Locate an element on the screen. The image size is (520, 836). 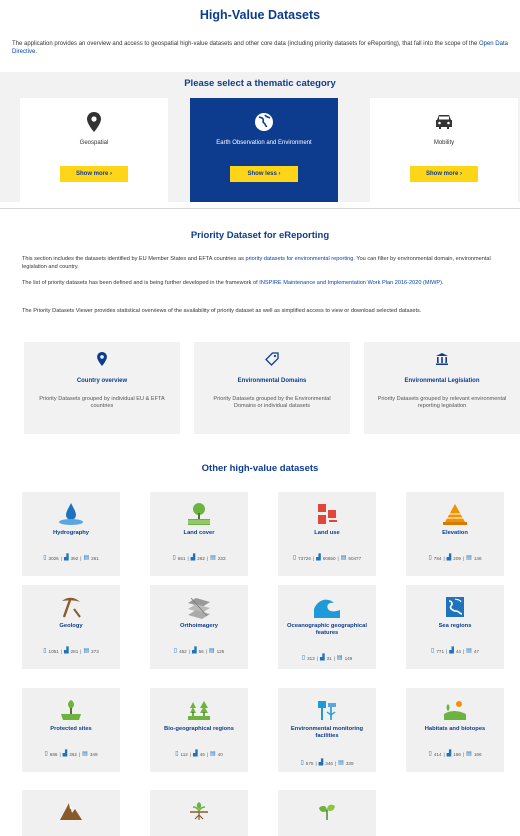
dataset-stats: ▯ 73726 | ▟ 60850 | ▤ 60477 is located at coordinates (327, 558).